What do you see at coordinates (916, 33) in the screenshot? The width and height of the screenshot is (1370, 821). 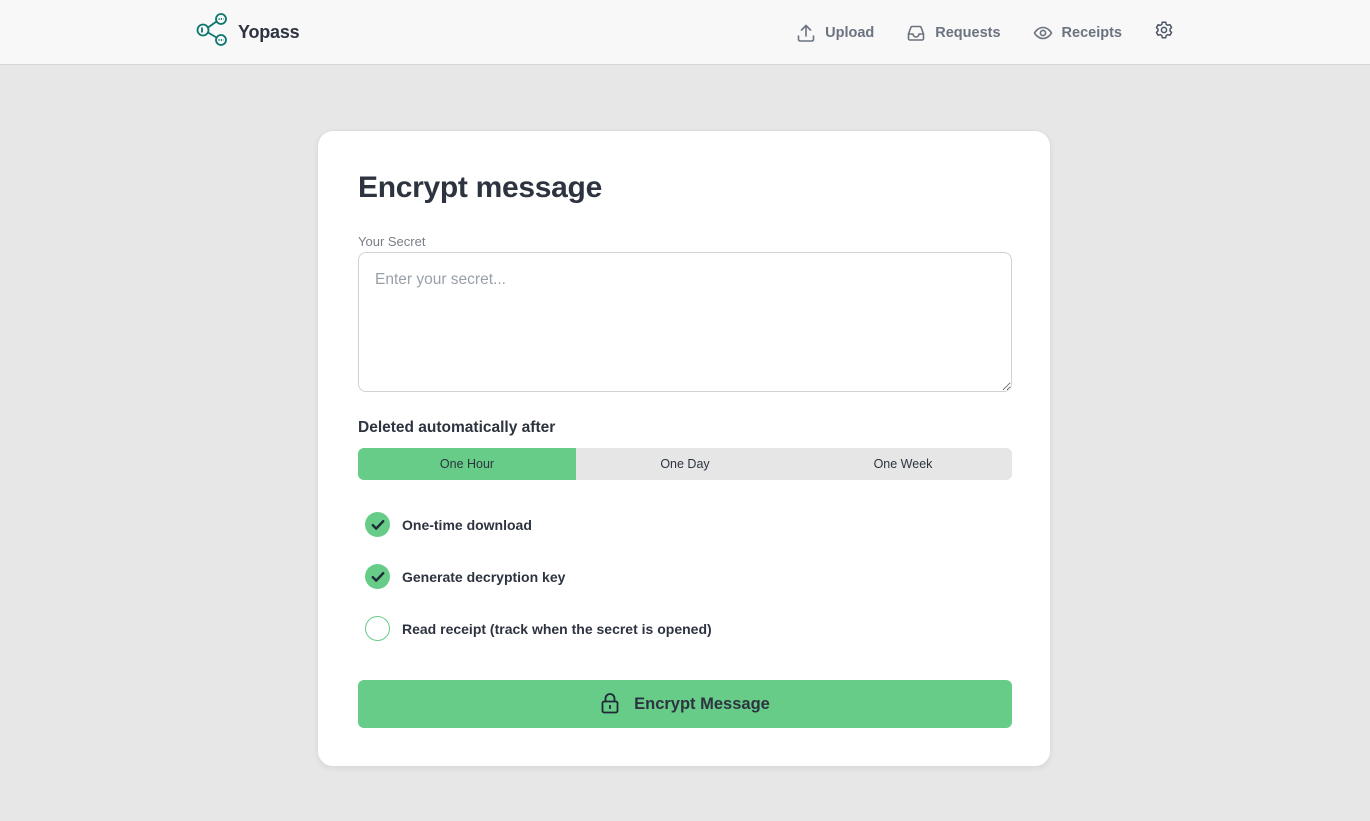 I see `inbox-icon` at bounding box center [916, 33].